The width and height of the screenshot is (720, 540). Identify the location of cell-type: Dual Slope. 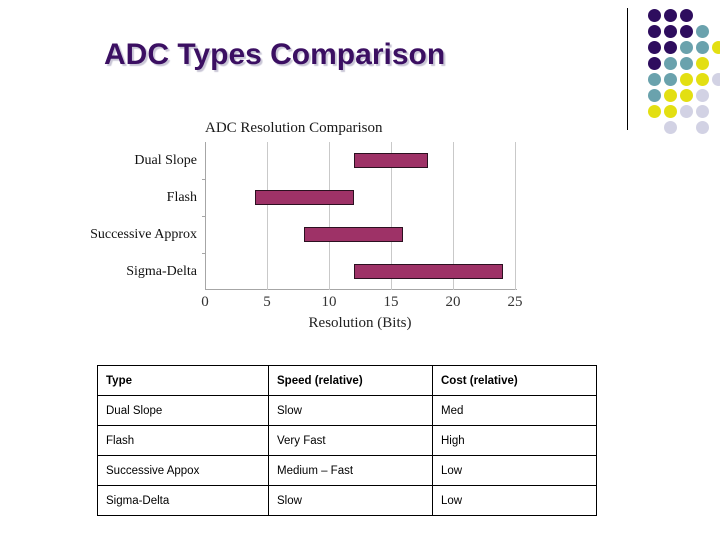
(183, 410).